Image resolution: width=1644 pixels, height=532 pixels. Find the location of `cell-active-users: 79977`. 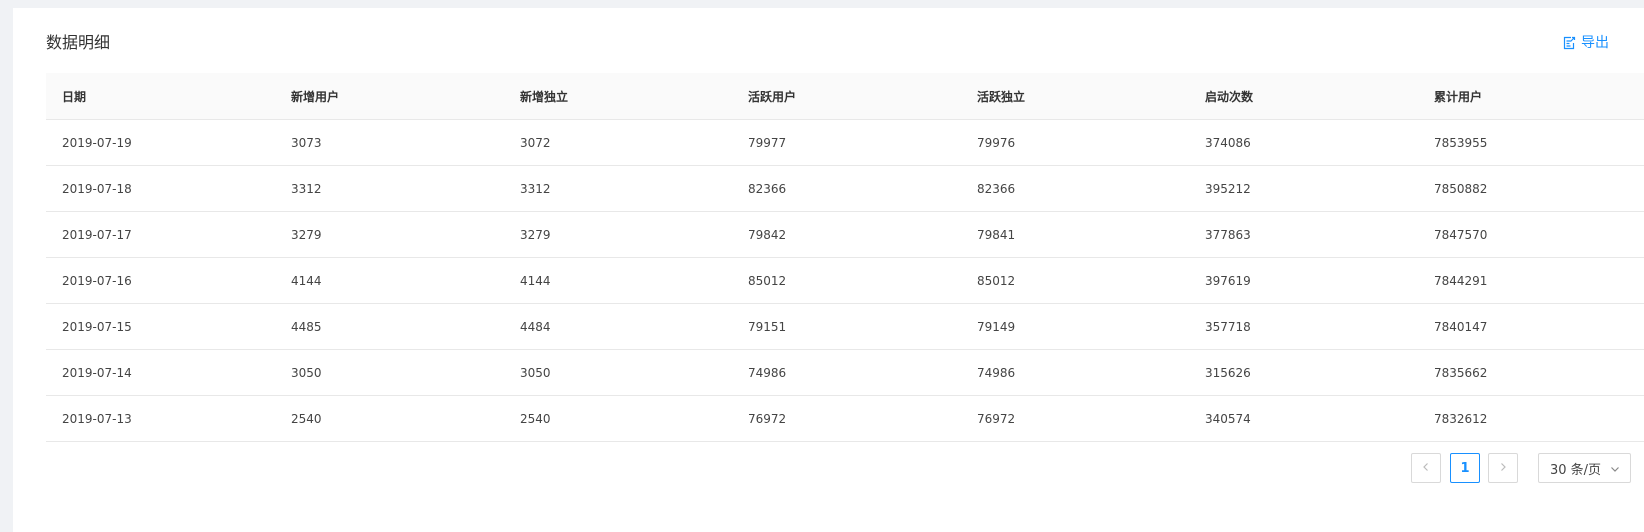

cell-active-users: 79977 is located at coordinates (846, 142).